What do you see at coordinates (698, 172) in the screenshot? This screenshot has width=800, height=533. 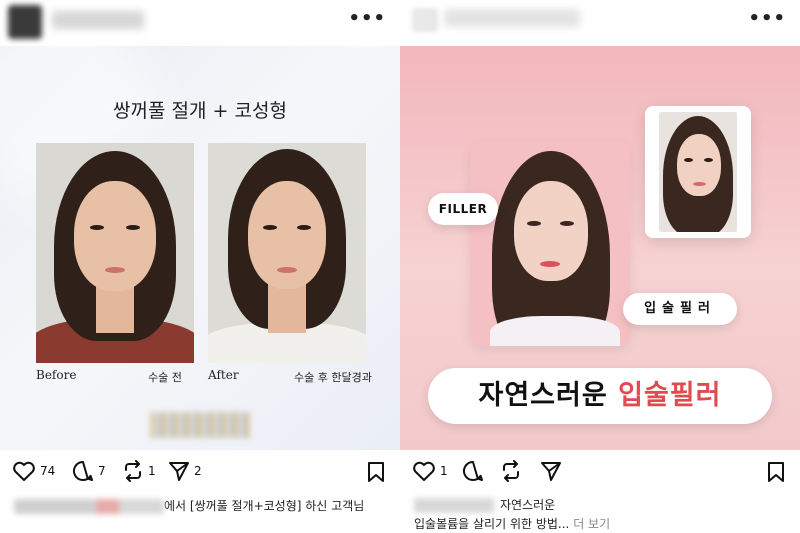 I see `model-photo-inset` at bounding box center [698, 172].